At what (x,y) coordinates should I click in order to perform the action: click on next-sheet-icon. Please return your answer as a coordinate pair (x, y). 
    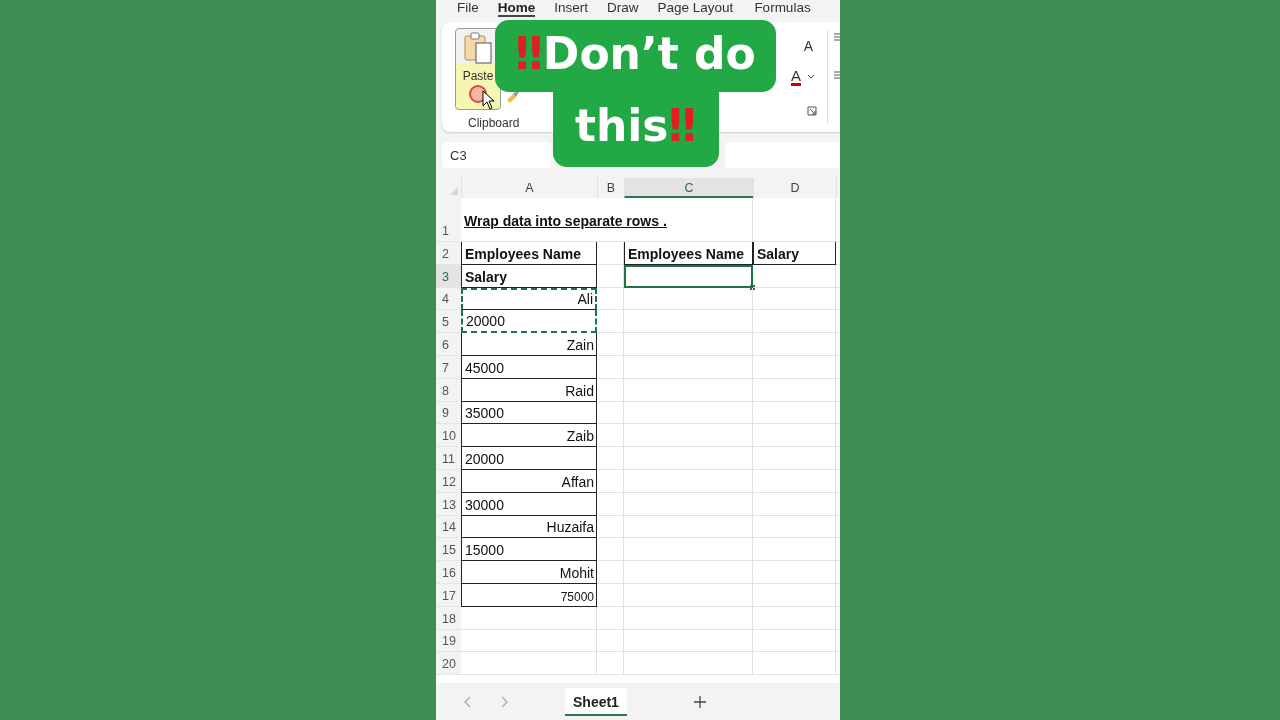
    Looking at the image, I should click on (504, 701).